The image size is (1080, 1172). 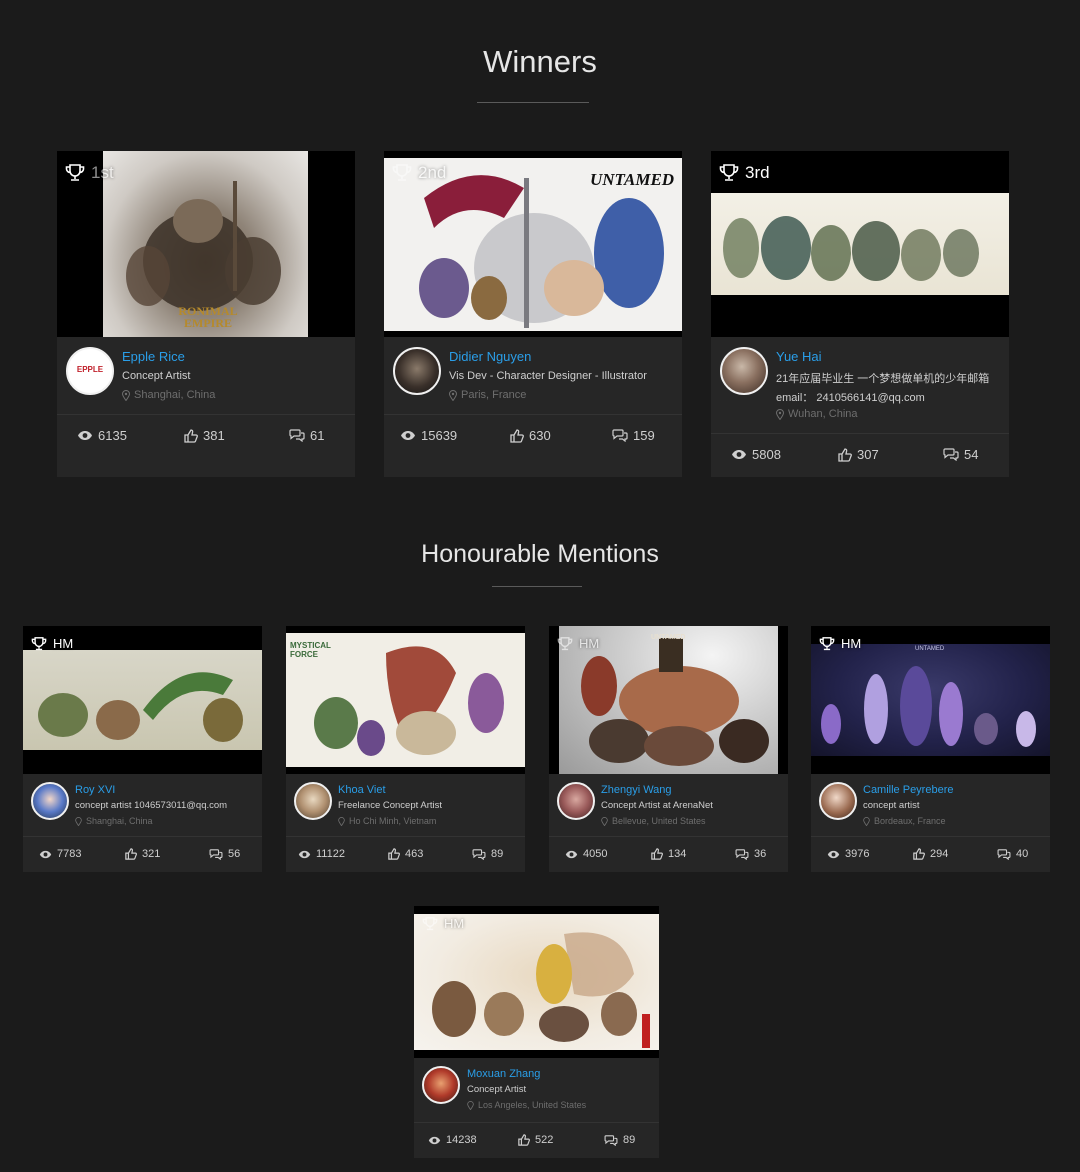 I want to click on comments-count: 89, so click(x=497, y=854).